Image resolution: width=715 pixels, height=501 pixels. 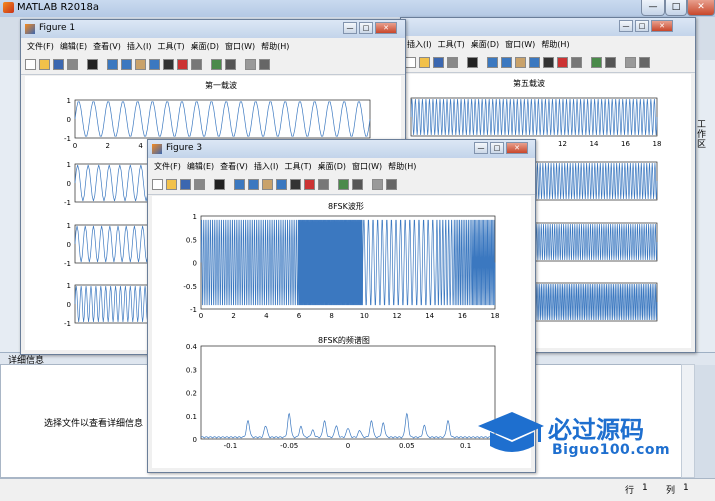 I want to click on figure-1-close-button: ✕, so click(x=386, y=28).